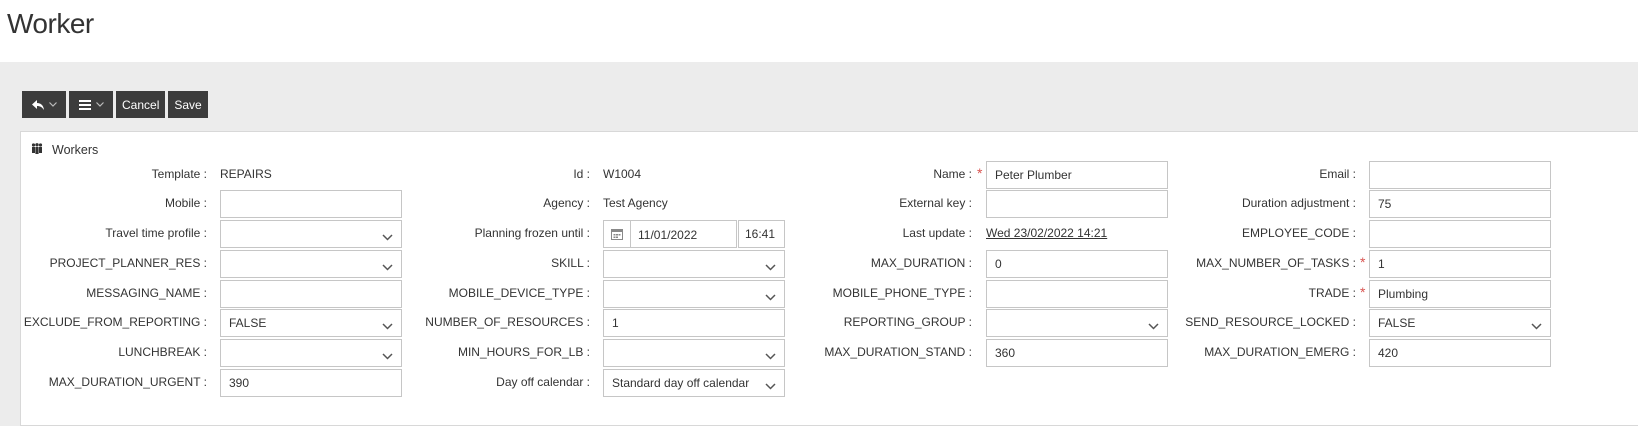 The width and height of the screenshot is (1638, 426). Describe the element at coordinates (1077, 353) in the screenshot. I see `max-duration-stand-field: 360` at that location.